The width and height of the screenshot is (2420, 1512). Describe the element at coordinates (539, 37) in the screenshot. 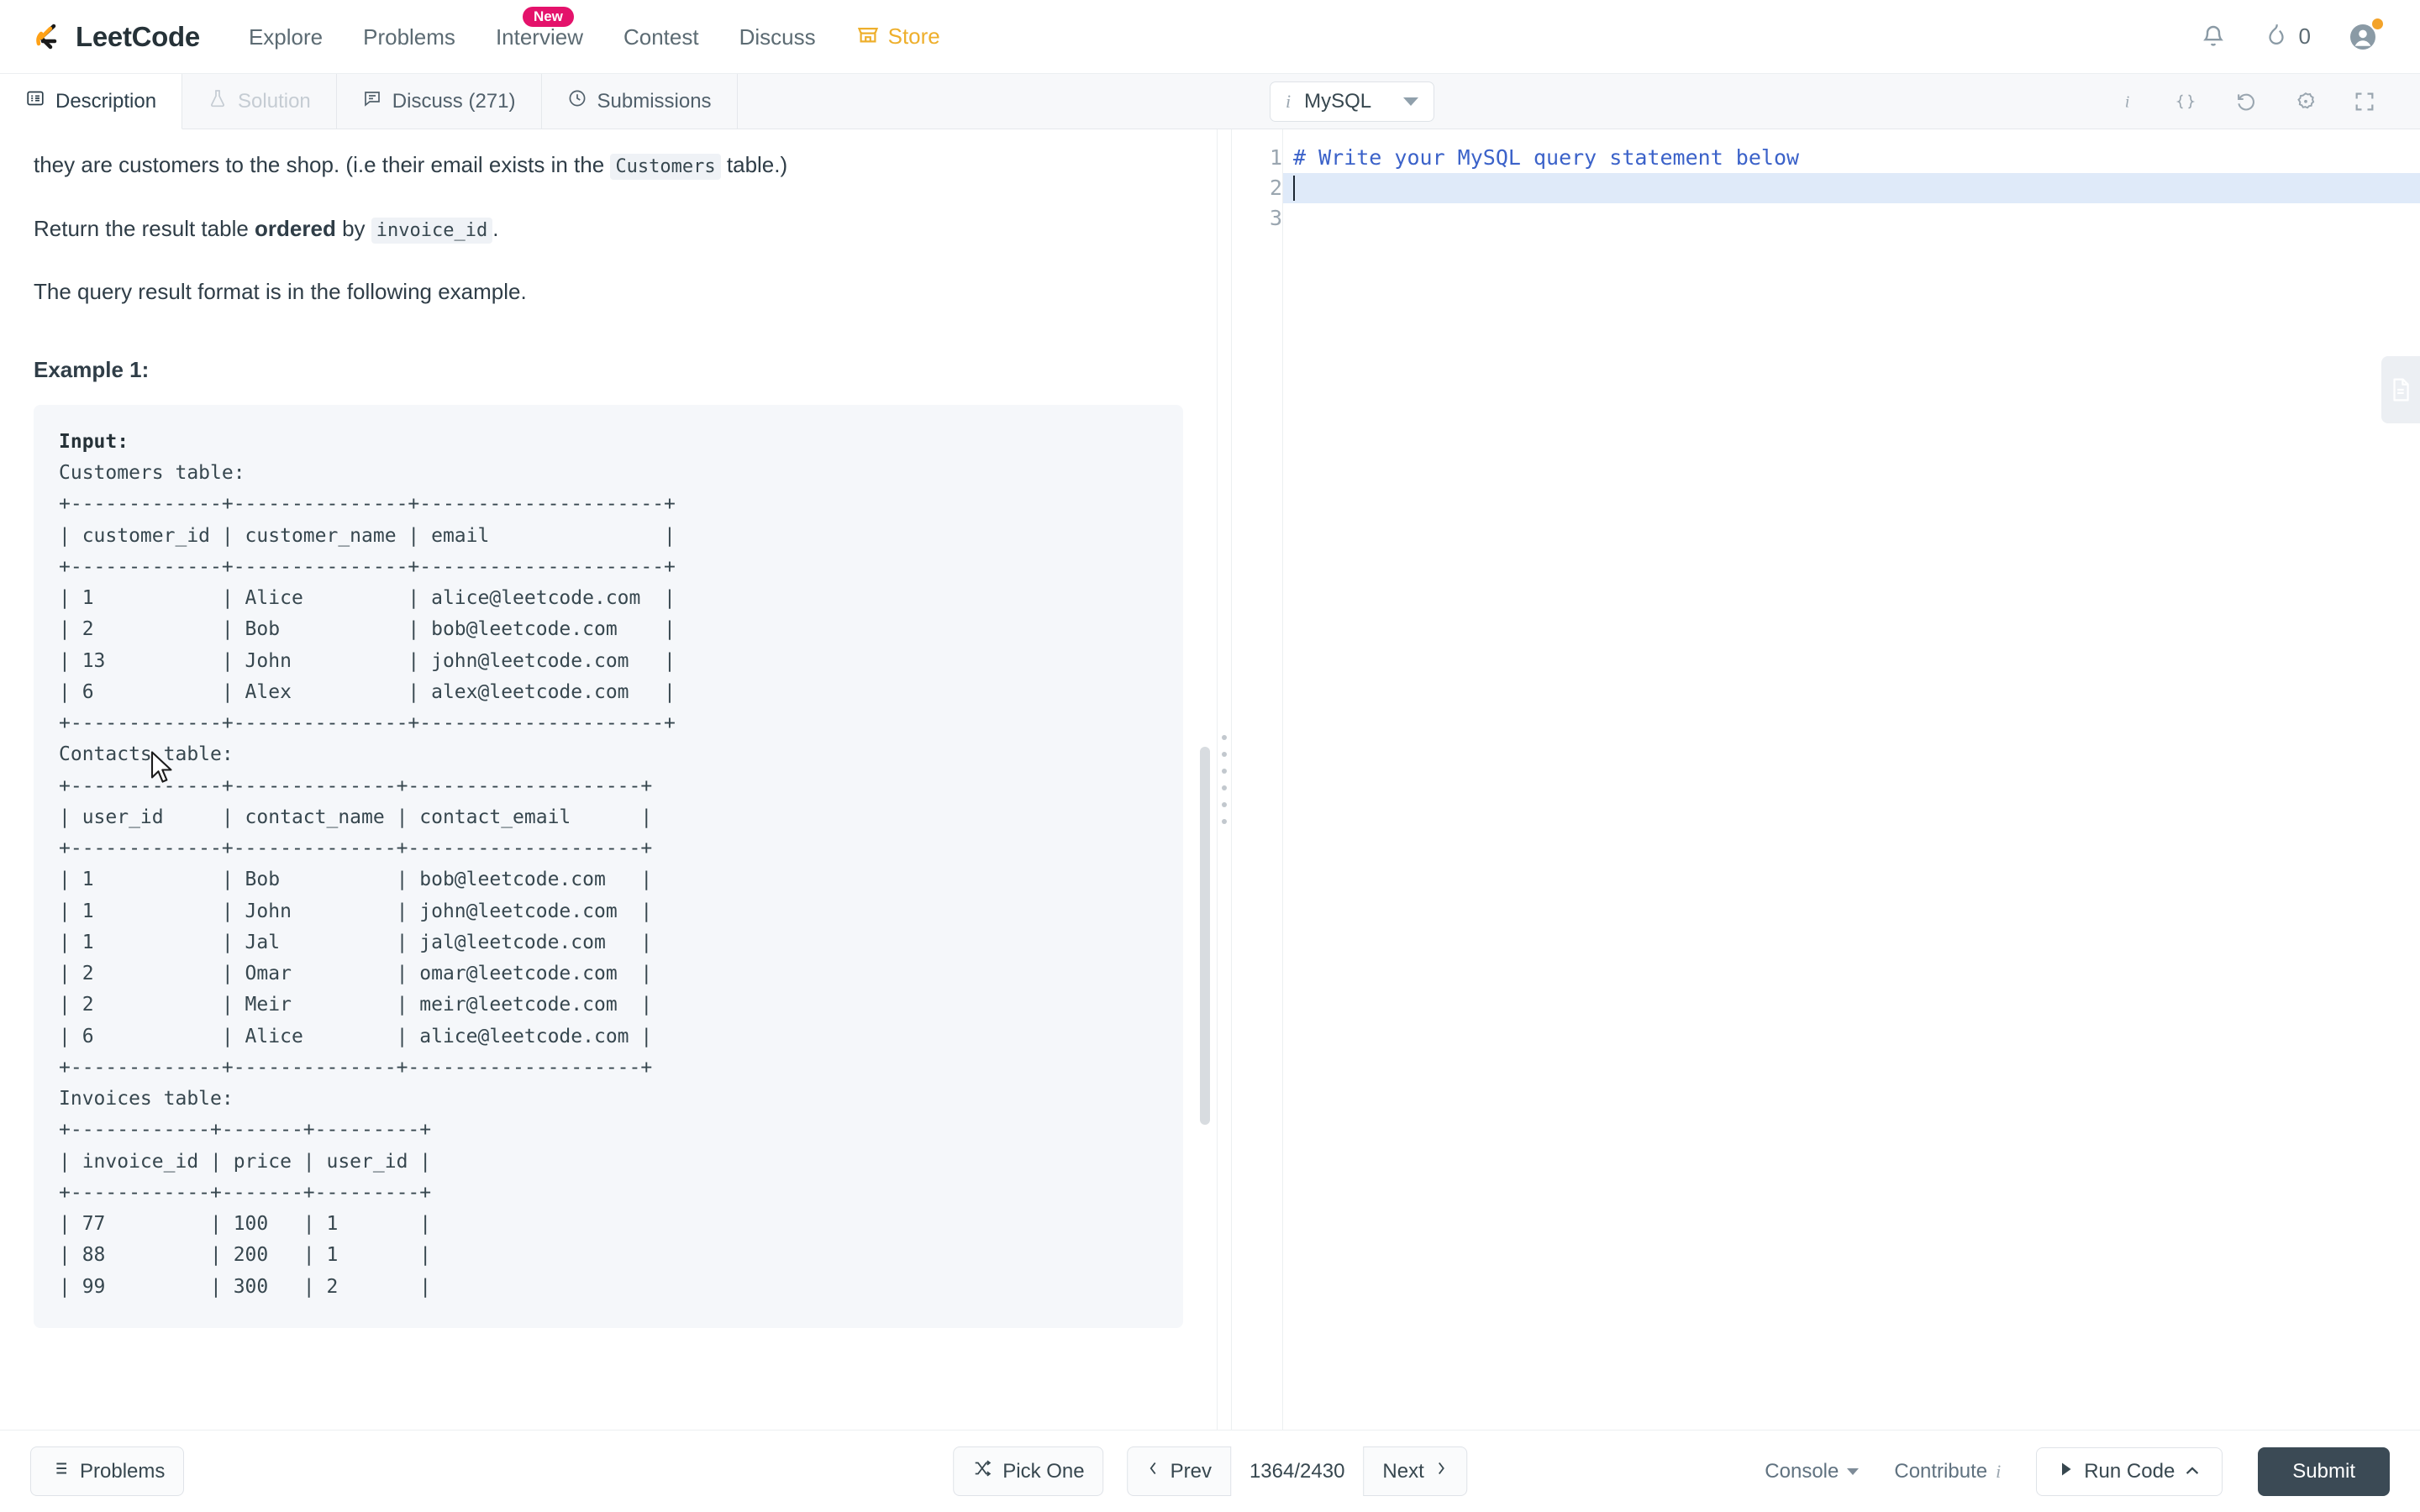

I see `nav-link-interview: Interview New` at that location.